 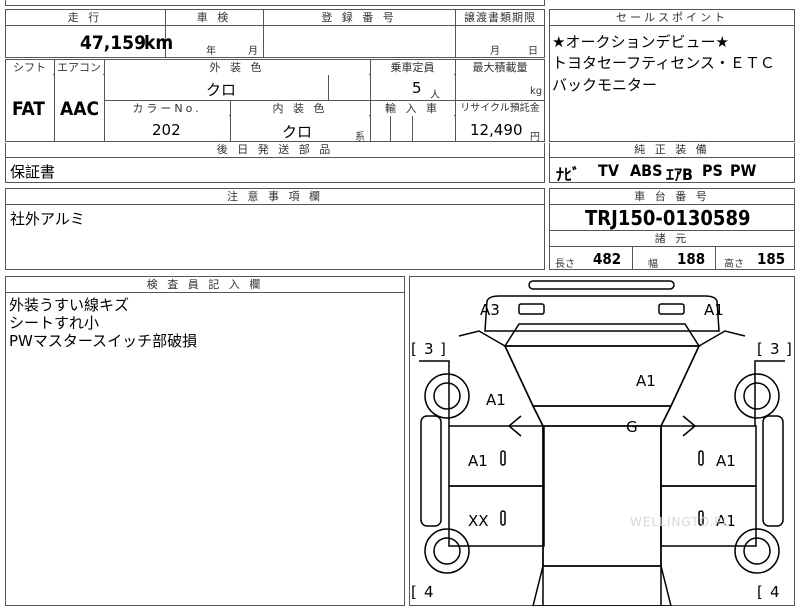 What do you see at coordinates (679, 174) in the screenshot?
I see `equipment-item-airbag: ｴｱB` at bounding box center [679, 174].